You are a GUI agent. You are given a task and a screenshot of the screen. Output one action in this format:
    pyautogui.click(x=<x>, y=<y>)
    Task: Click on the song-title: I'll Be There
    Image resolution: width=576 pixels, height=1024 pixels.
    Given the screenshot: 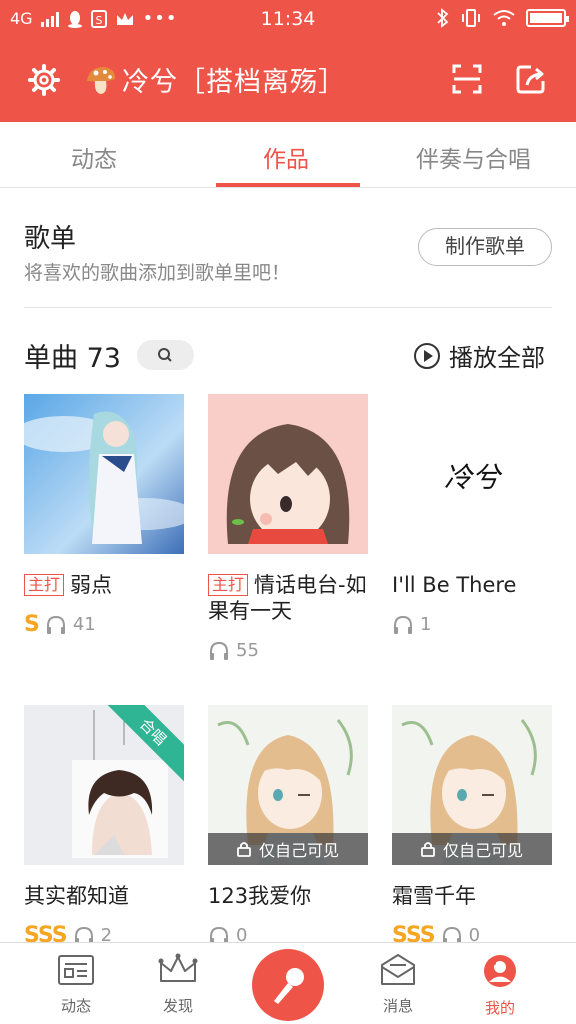 What is the action you would take?
    pyautogui.click(x=454, y=585)
    